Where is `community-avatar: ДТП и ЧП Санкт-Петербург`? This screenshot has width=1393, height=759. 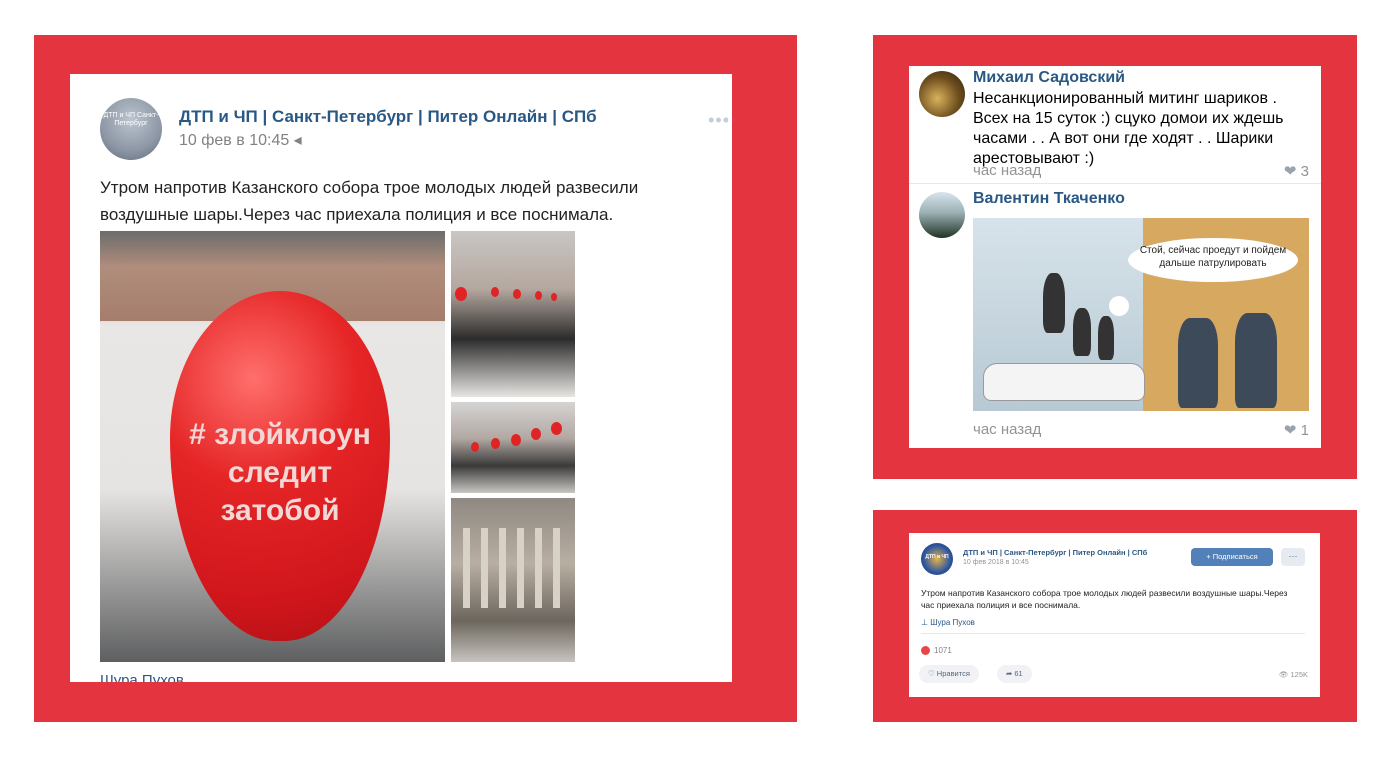
community-avatar: ДТП и ЧП Санкт-Петербург is located at coordinates (131, 129).